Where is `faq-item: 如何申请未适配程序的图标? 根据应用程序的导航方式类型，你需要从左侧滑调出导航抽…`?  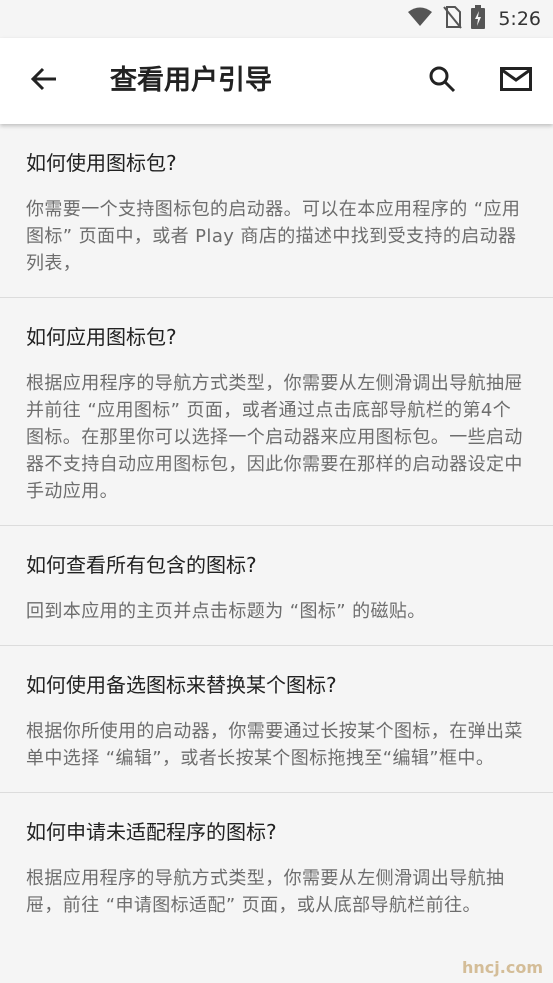 faq-item: 如何申请未适配程序的图标? 根据应用程序的导航方式类型，你需要从左侧滑调出导航抽… is located at coordinates (276, 866).